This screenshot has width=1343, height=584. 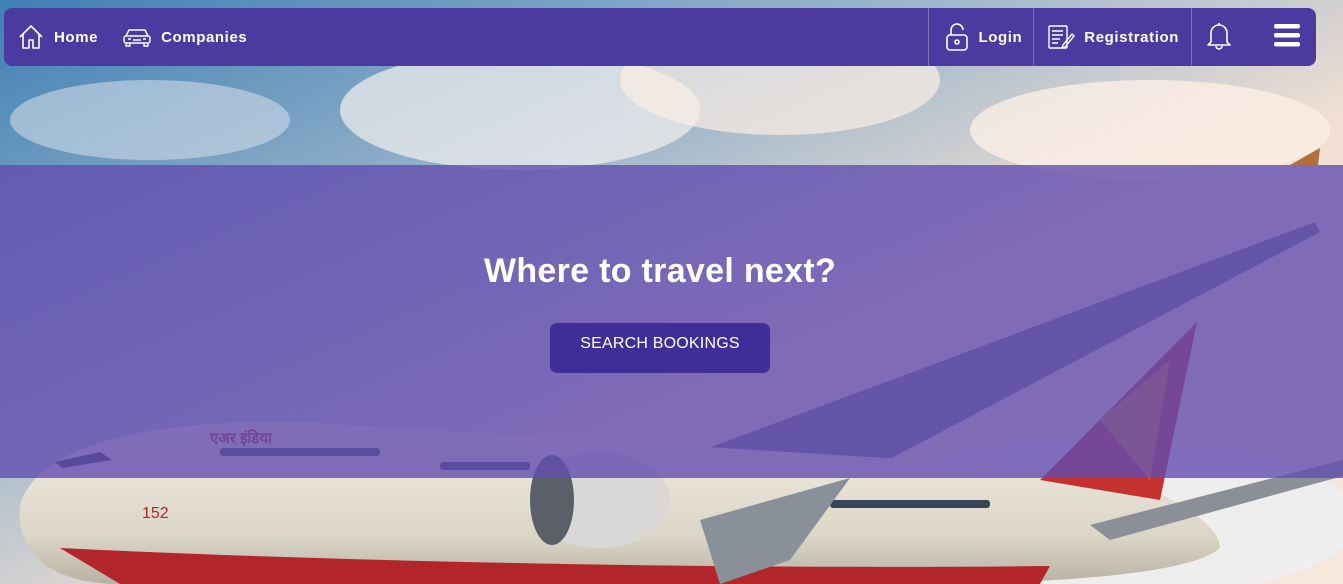 What do you see at coordinates (137, 37) in the screenshot?
I see `car-icon` at bounding box center [137, 37].